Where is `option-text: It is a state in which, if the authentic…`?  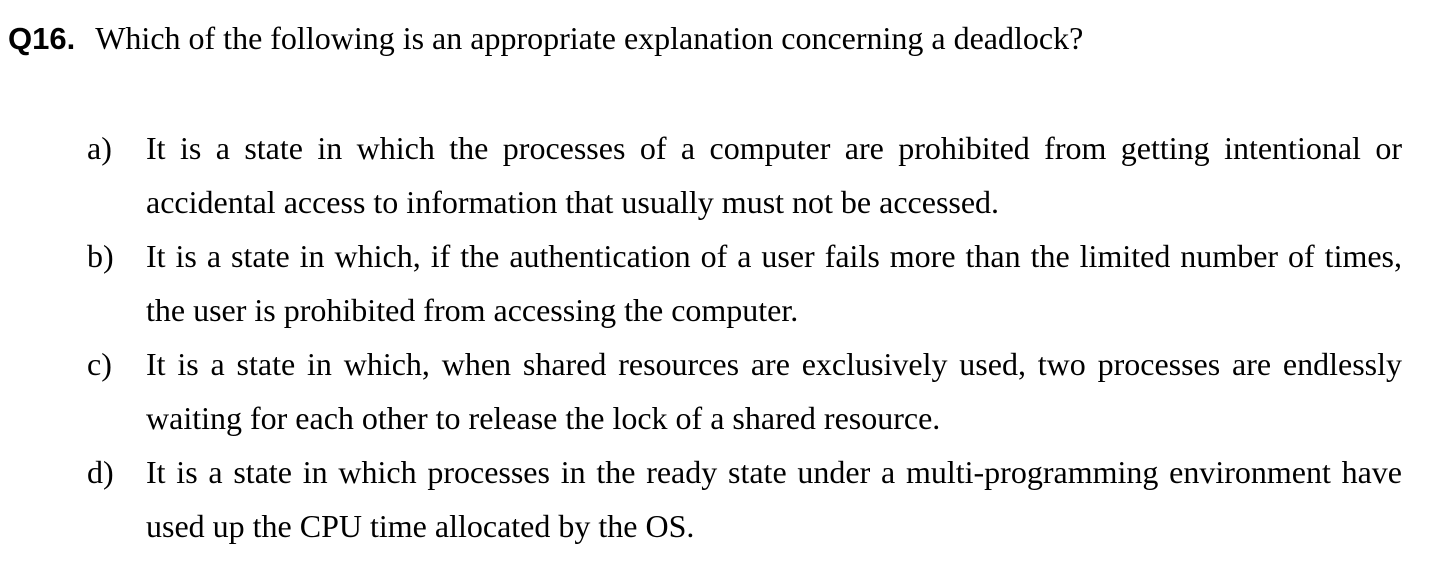
option-text: It is a state in which, if the authentic… is located at coordinates (774, 283).